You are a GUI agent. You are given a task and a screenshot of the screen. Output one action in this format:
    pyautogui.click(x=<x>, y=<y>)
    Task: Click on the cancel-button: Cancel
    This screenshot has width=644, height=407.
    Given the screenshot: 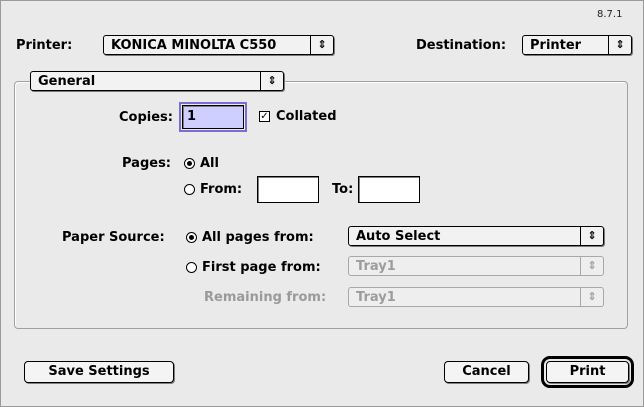 What is the action you would take?
    pyautogui.click(x=486, y=372)
    